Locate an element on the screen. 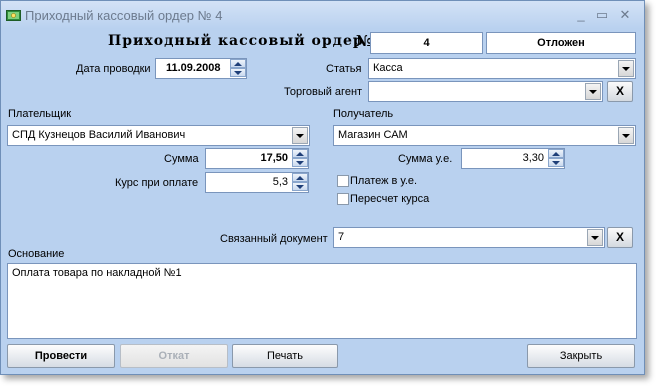 The image size is (656, 386). close-icon: ✕ is located at coordinates (625, 14).